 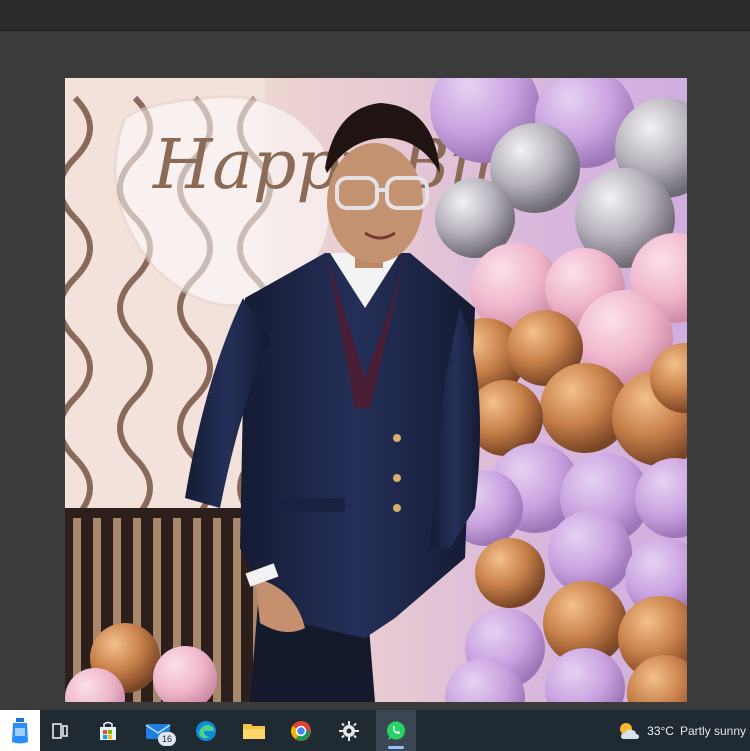 I want to click on chrome-icon, so click(x=301, y=730).